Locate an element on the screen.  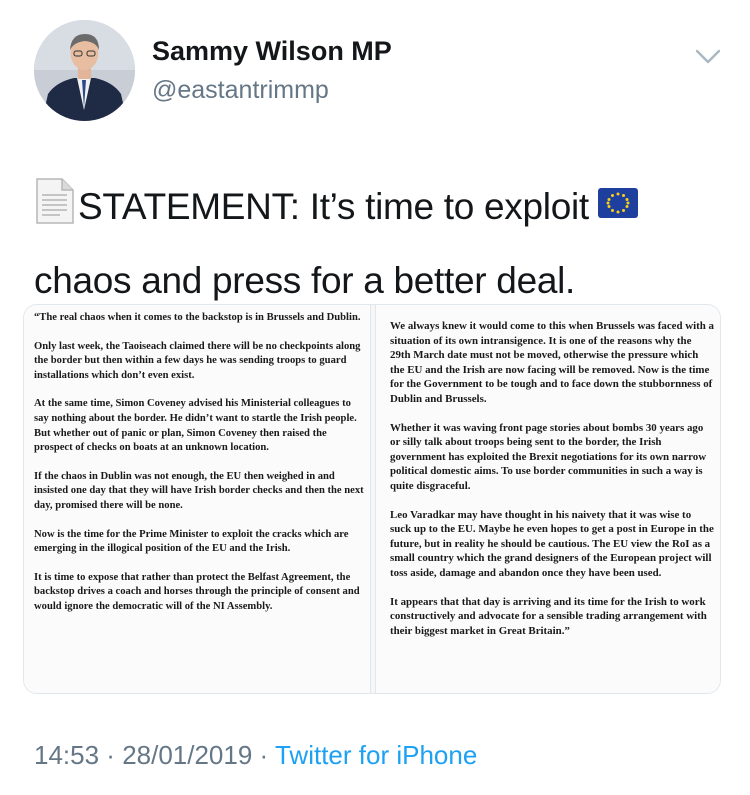
profile-photo is located at coordinates (84, 70).